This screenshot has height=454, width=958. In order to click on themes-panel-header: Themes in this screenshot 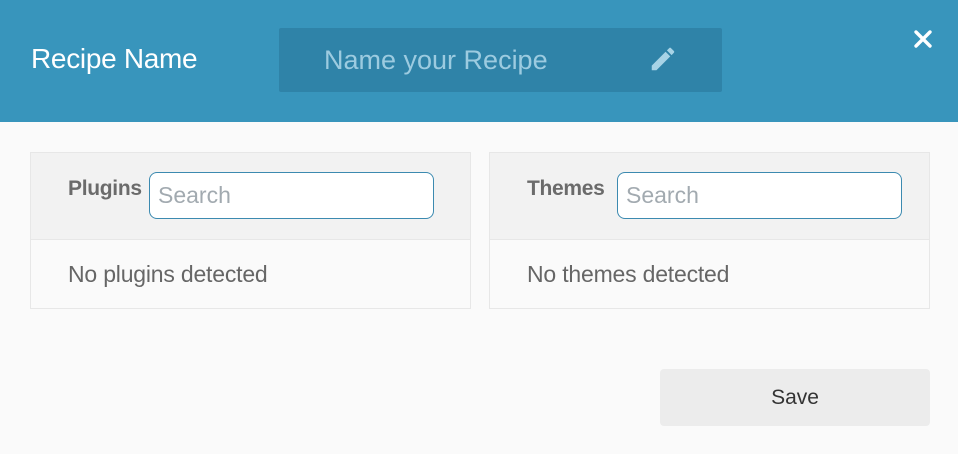, I will do `click(709, 196)`.